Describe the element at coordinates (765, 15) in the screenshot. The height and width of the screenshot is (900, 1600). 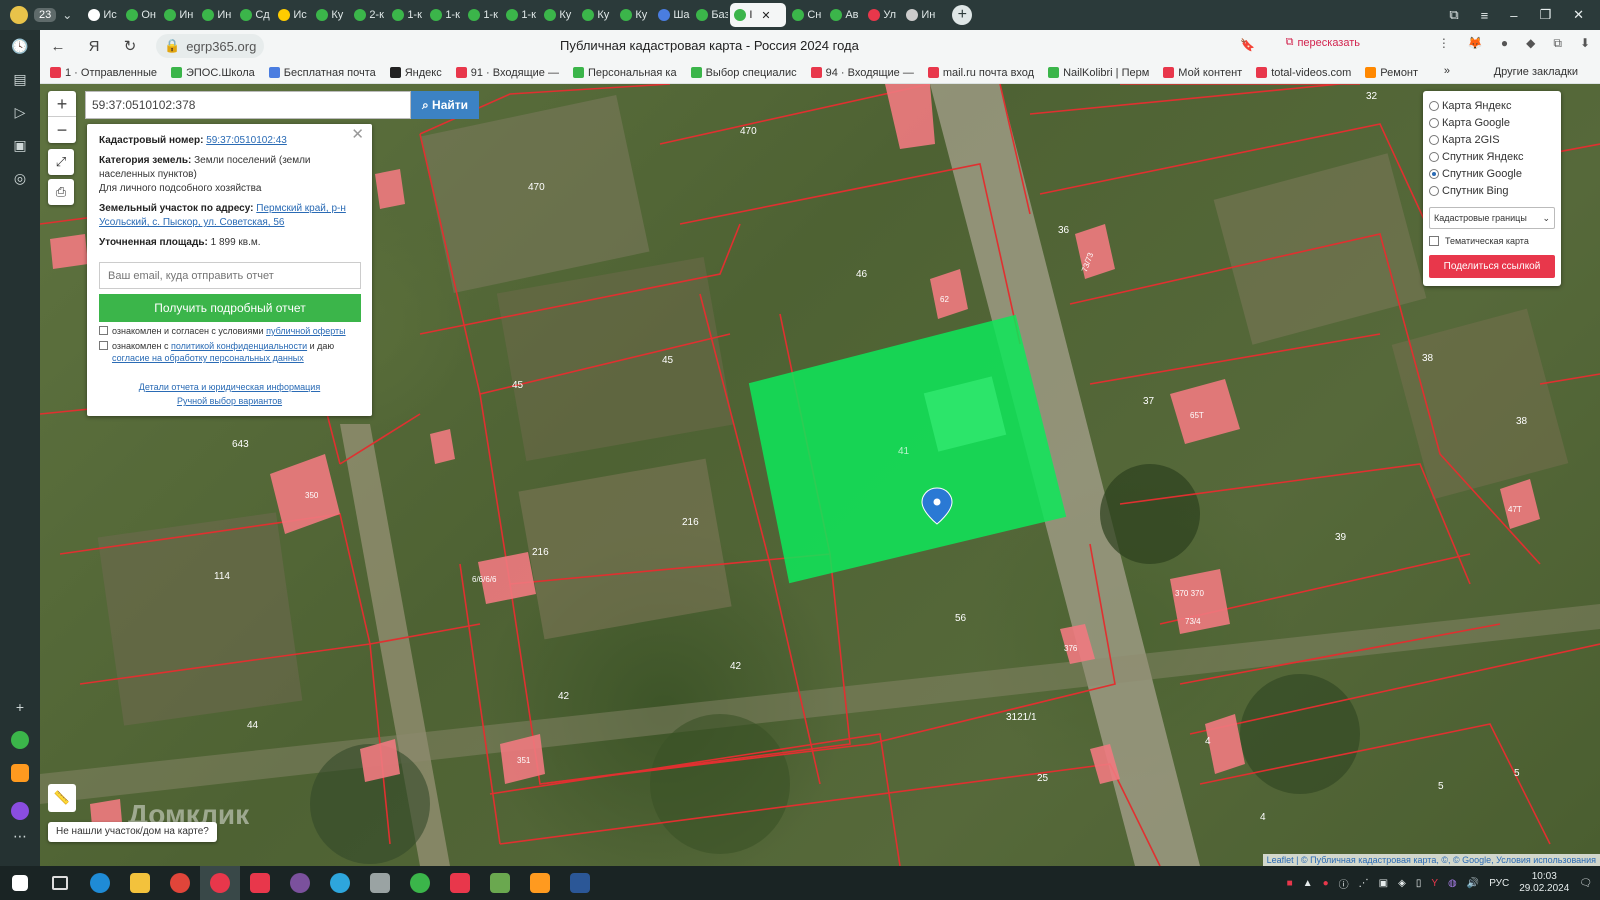
I see `close-tab-icon: ✕` at that location.